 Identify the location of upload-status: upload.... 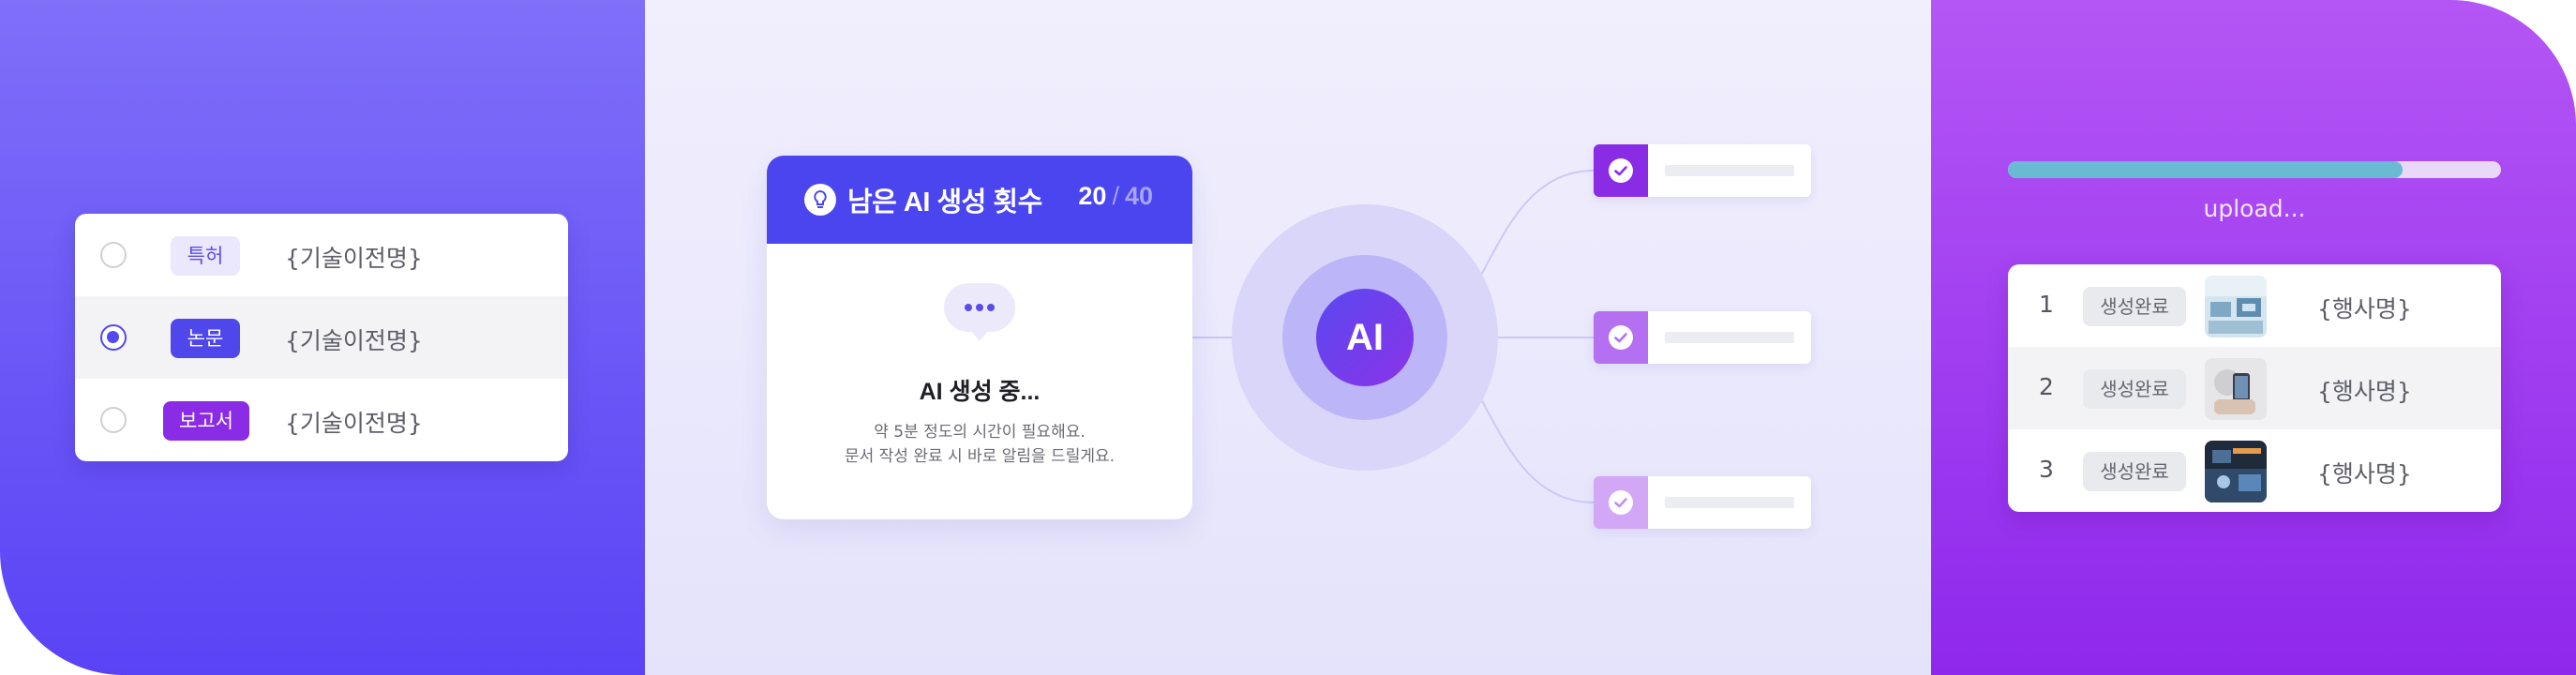
(2255, 208).